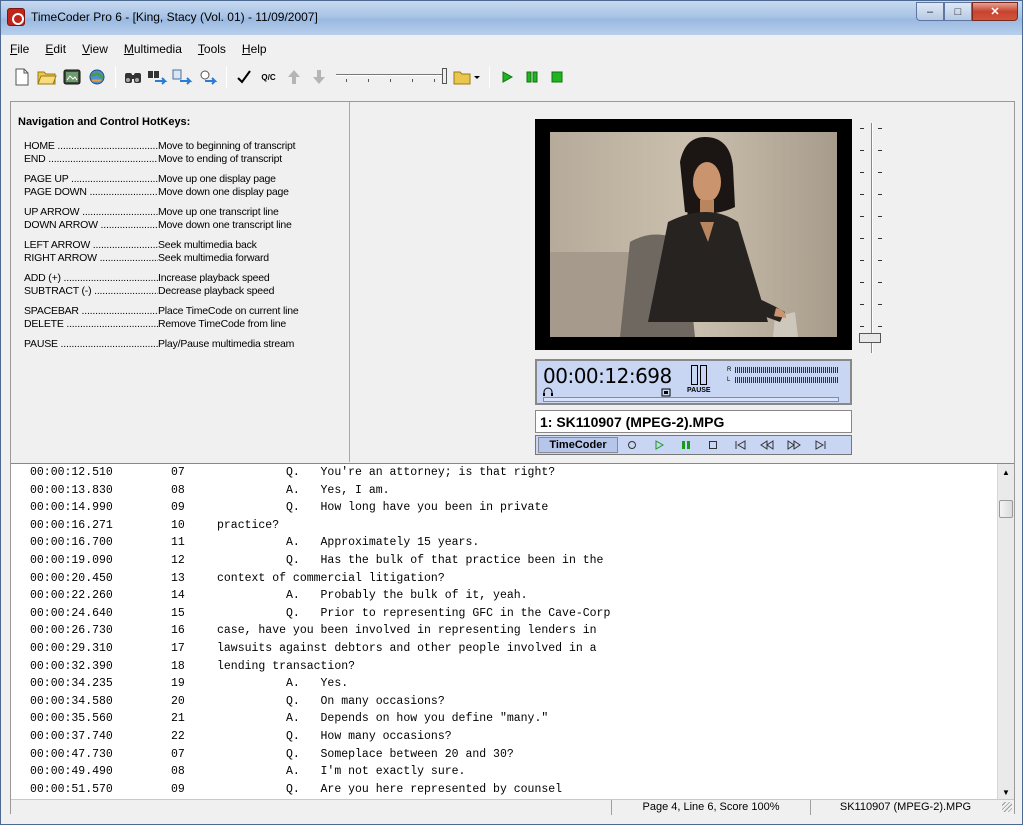 The height and width of the screenshot is (825, 1023). What do you see at coordinates (1006, 509) in the screenshot?
I see `scroll-thumb` at bounding box center [1006, 509].